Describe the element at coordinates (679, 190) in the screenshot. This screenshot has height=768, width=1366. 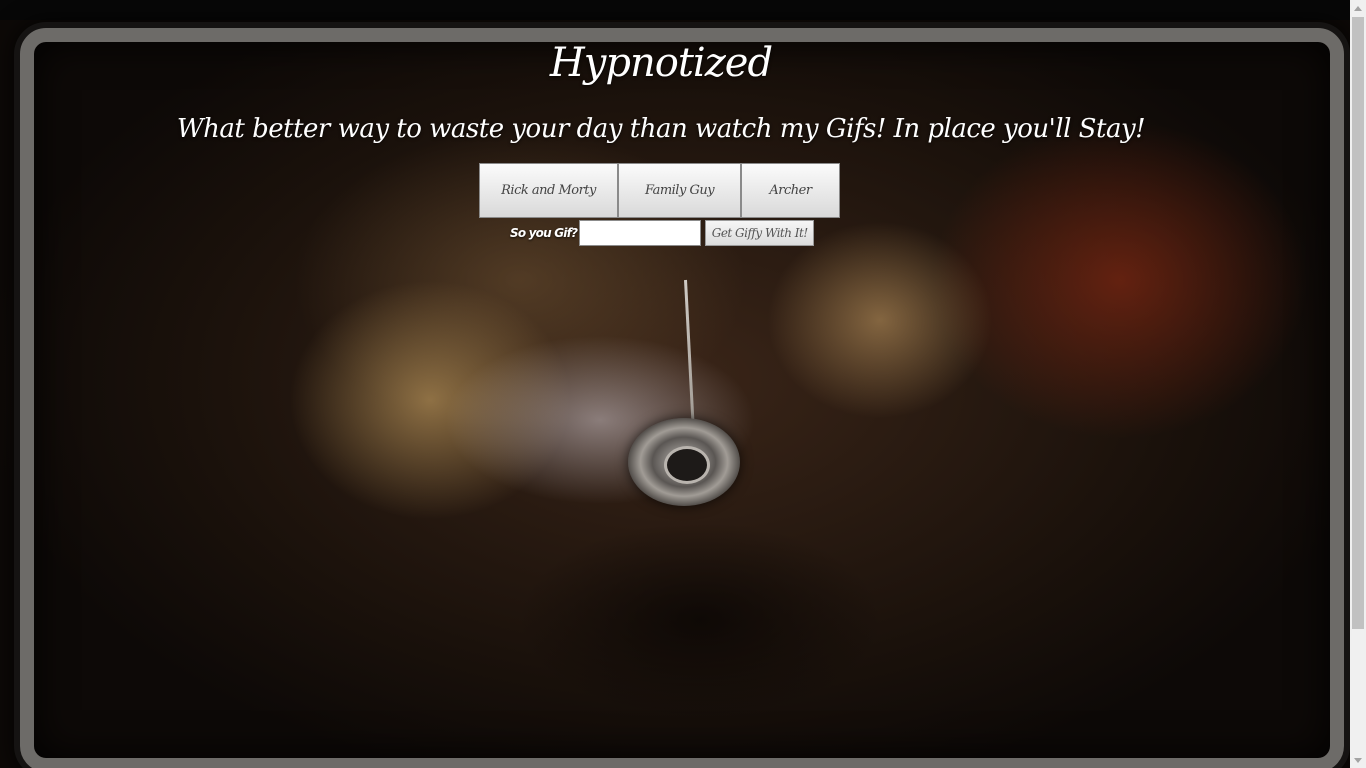
I see `family-guy-button: Family Guy` at that location.